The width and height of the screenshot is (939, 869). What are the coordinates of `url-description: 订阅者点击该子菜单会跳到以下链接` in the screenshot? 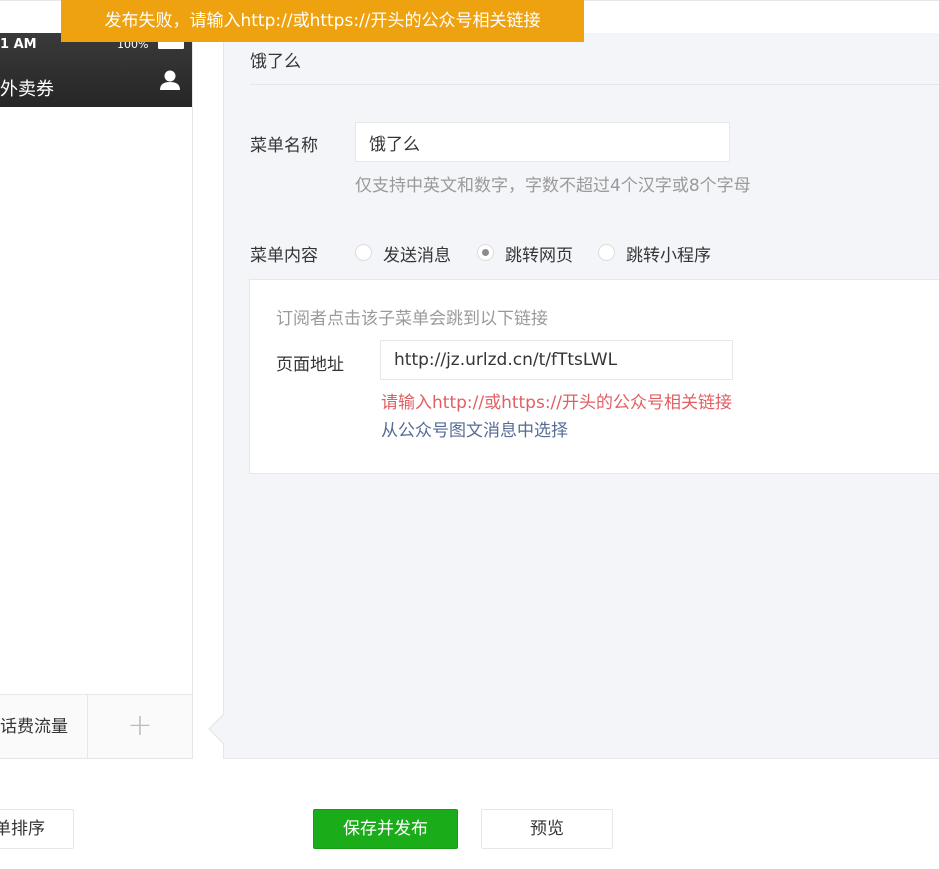 It's located at (412, 319).